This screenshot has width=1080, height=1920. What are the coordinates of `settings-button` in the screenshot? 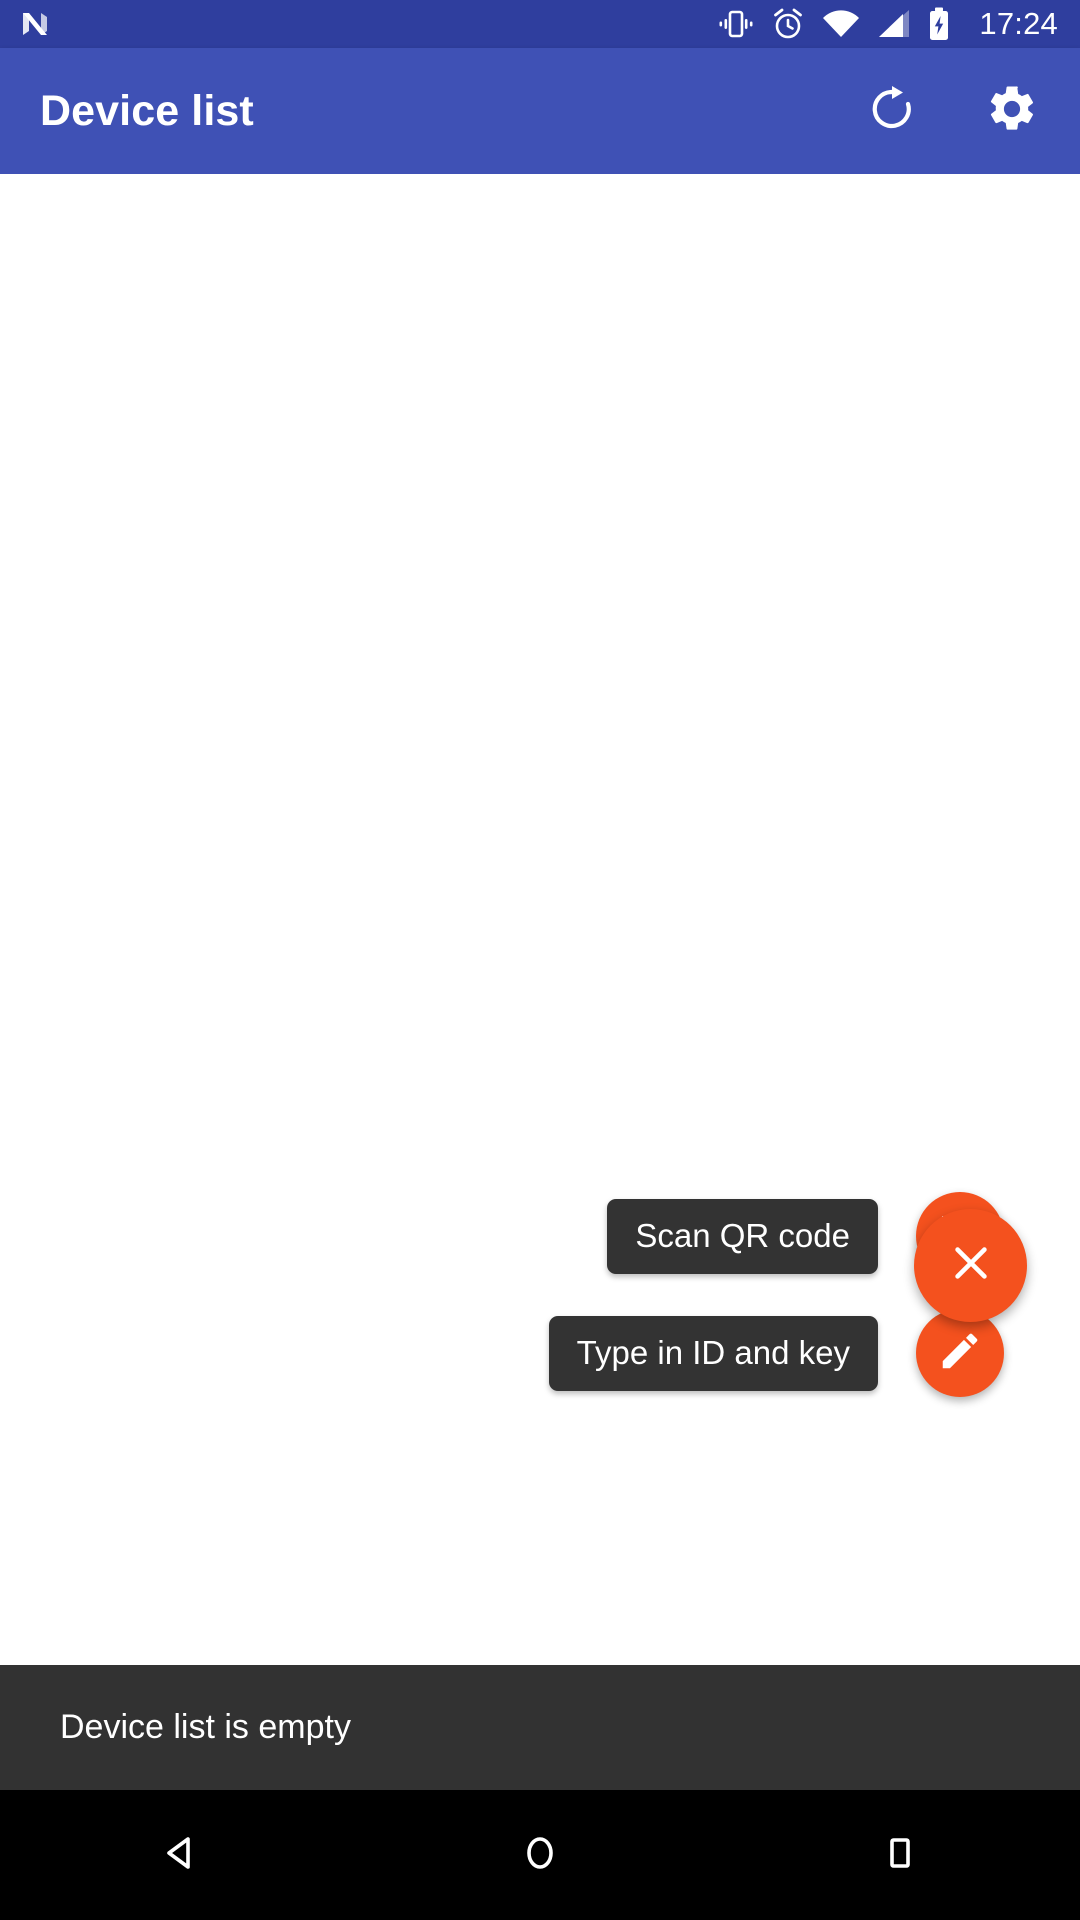 It's located at (1012, 111).